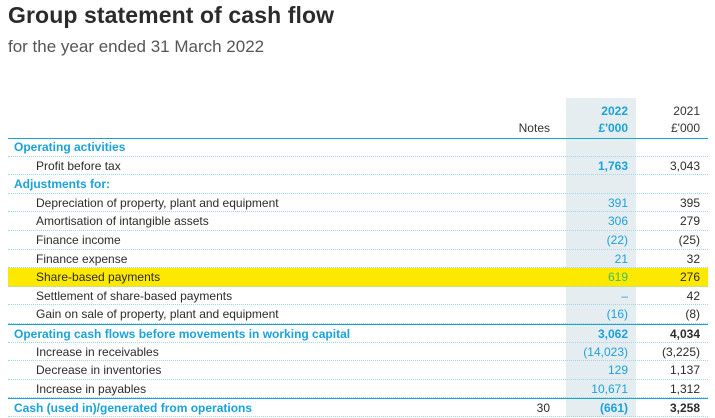 Image resolution: width=715 pixels, height=418 pixels. What do you see at coordinates (693, 295) in the screenshot?
I see `value-2021: 42` at bounding box center [693, 295].